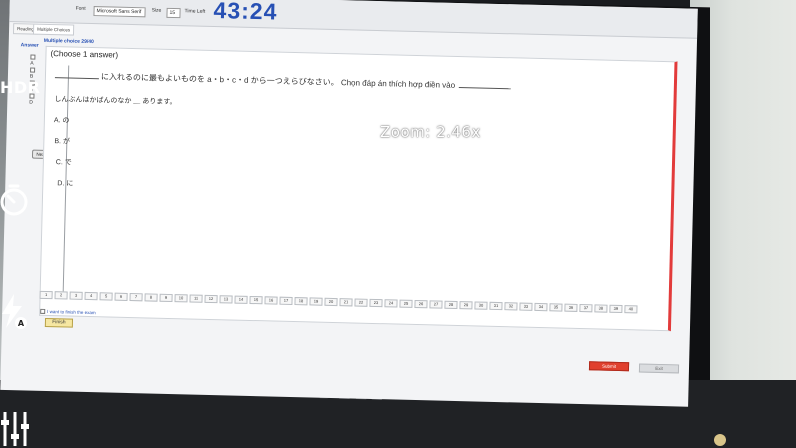 Image resolution: width=796 pixels, height=448 pixels. I want to click on page-button: 2, so click(61, 295).